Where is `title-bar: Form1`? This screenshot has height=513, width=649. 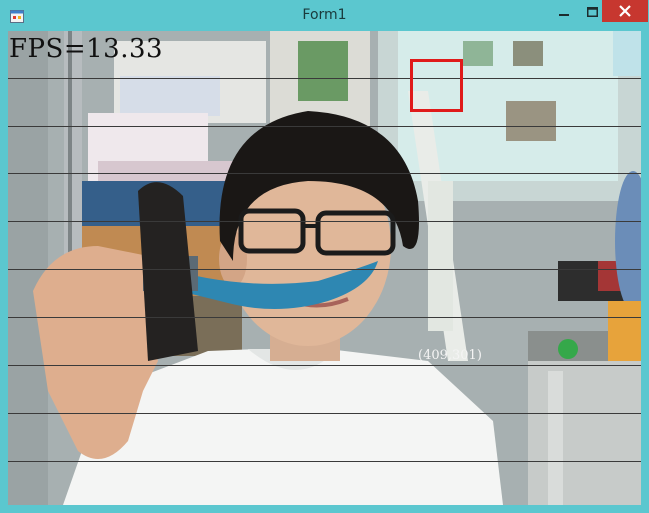
title-bar: Form1 is located at coordinates (324, 15).